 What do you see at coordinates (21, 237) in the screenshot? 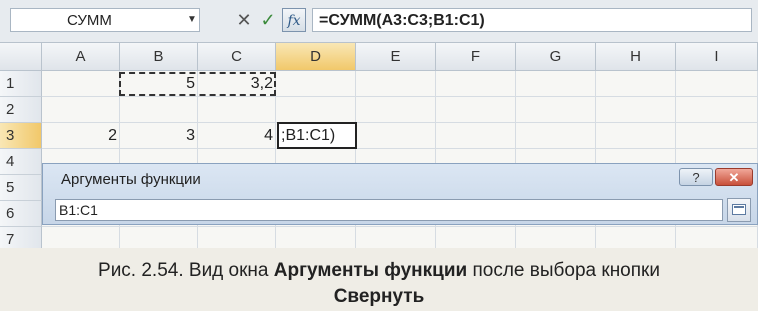
I see `row-header-7: 7` at bounding box center [21, 237].